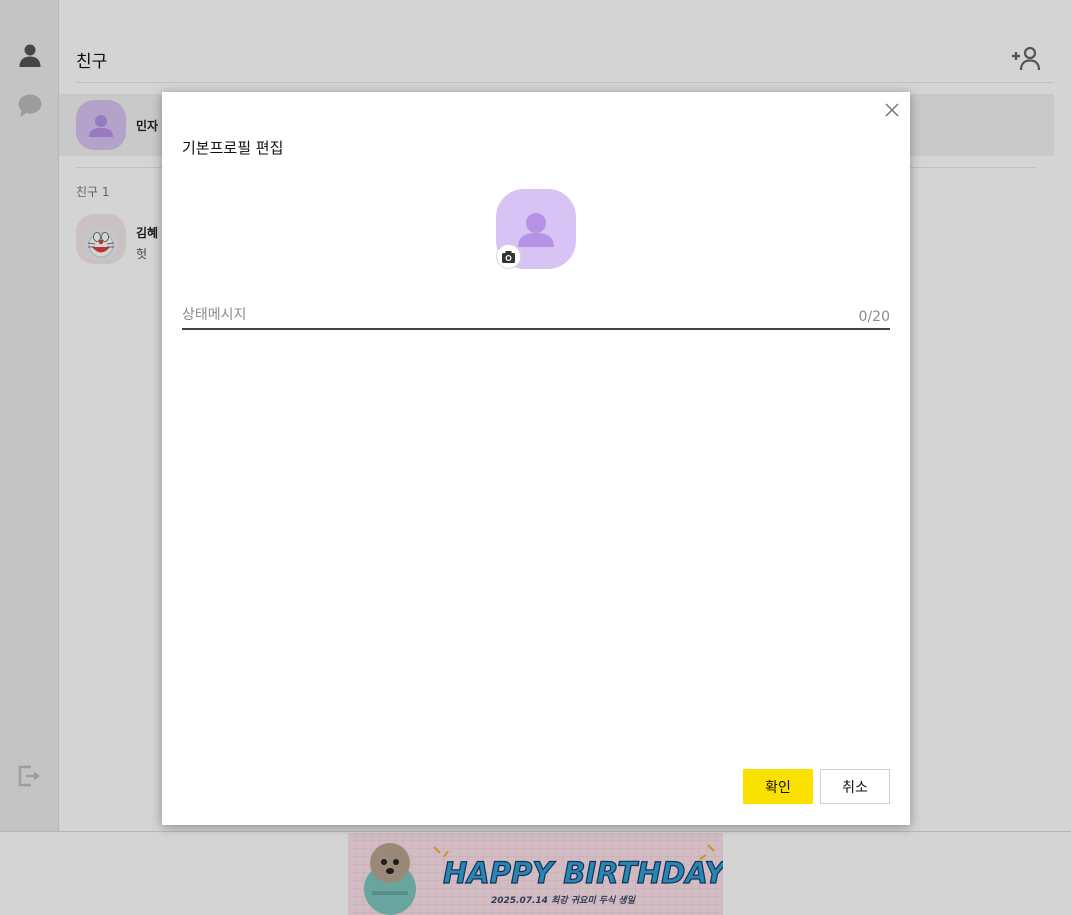  I want to click on status-message-input, so click(536, 315).